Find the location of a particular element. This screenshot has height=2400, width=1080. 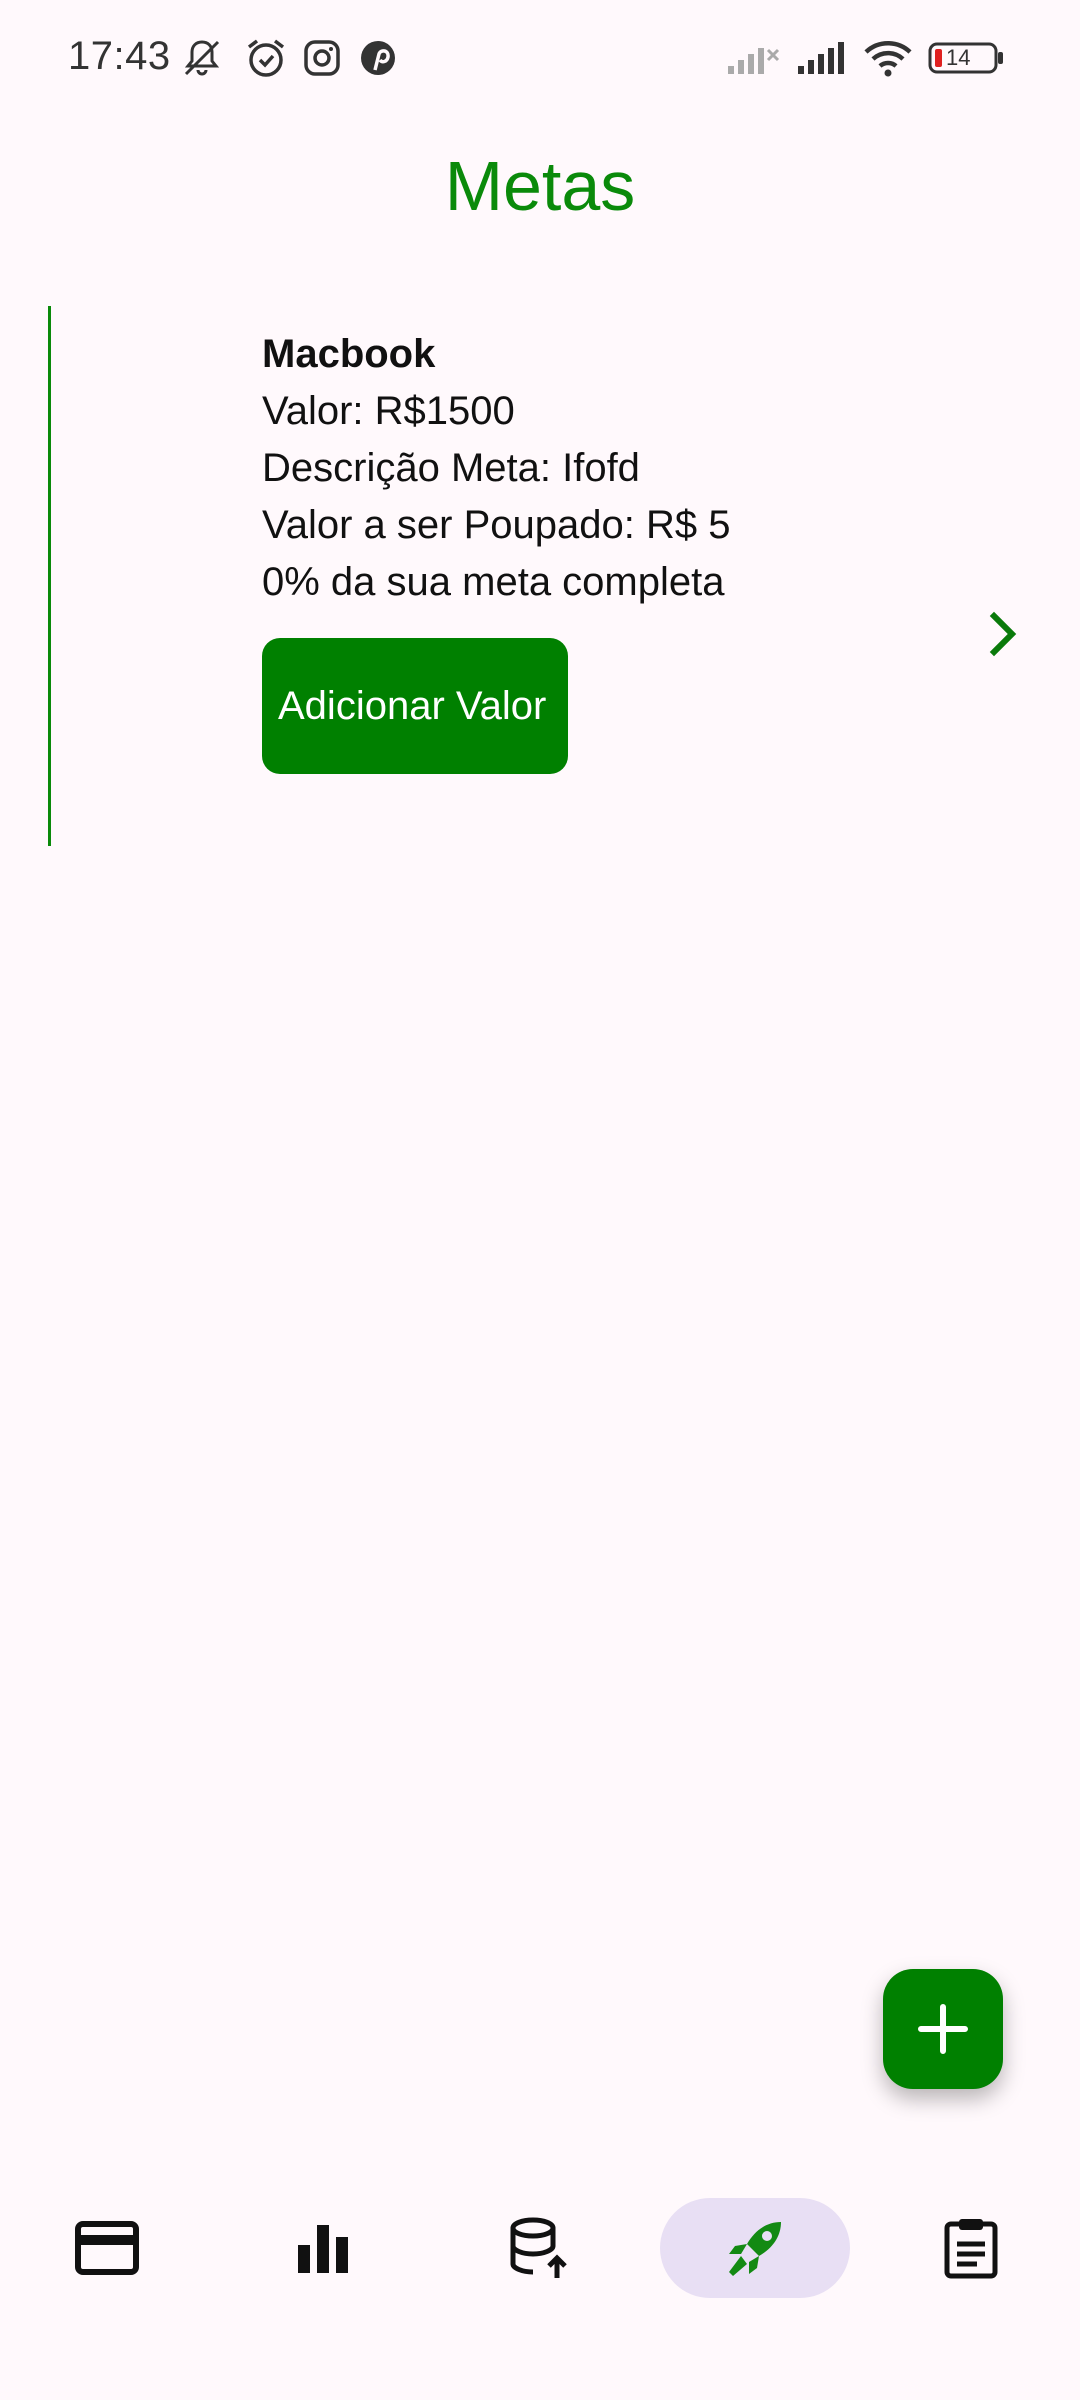

add-goal-button is located at coordinates (943, 2029).